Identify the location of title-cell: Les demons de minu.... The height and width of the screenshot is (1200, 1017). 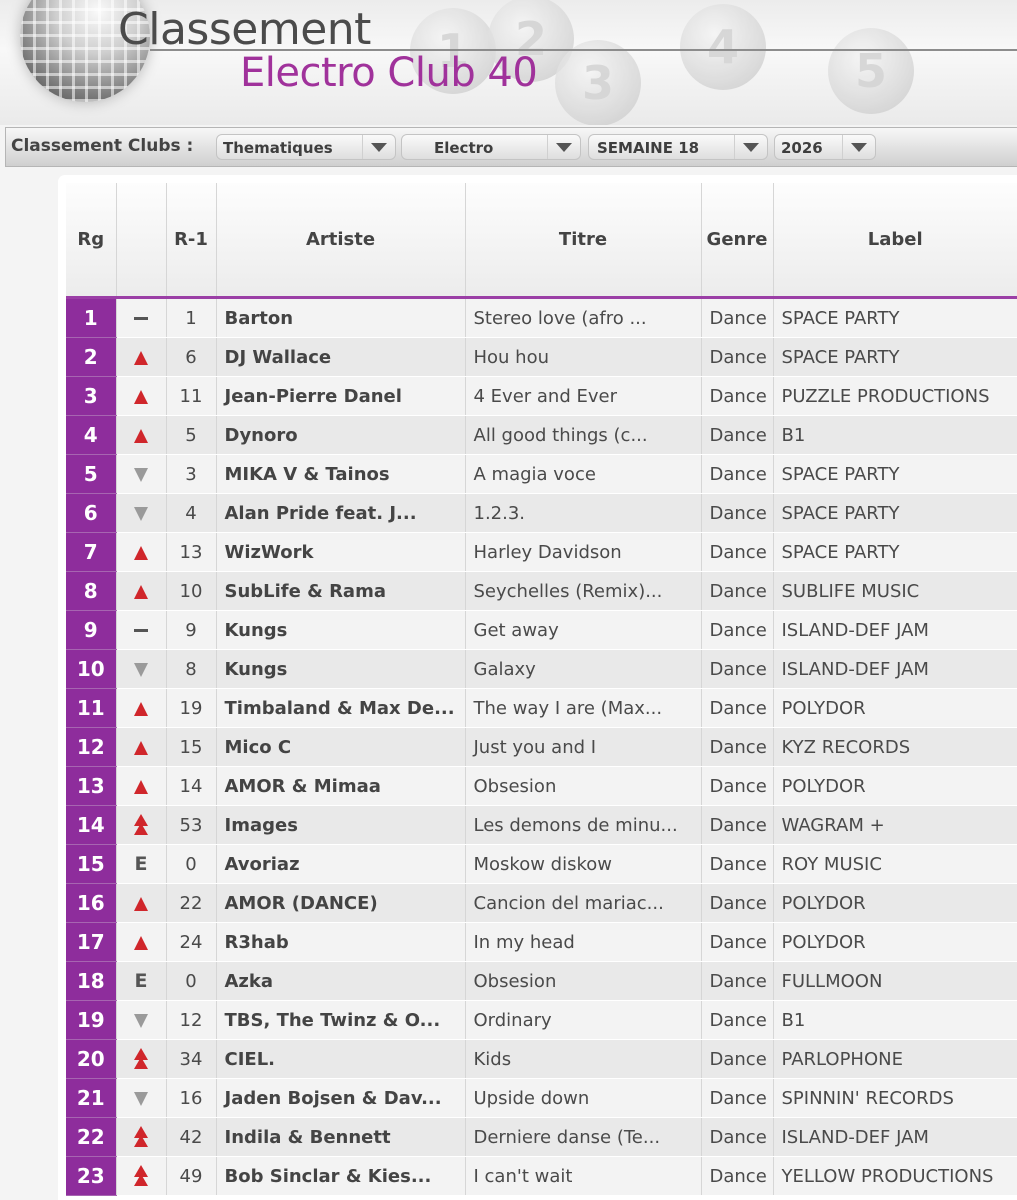
(583, 825).